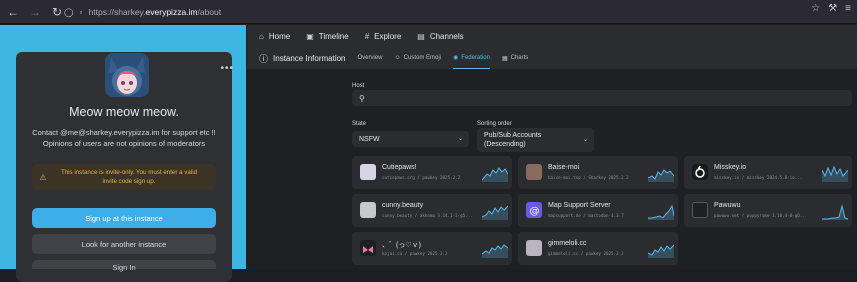  Describe the element at coordinates (815, 8) in the screenshot. I see `bookmark-star-icon: ☆` at that location.